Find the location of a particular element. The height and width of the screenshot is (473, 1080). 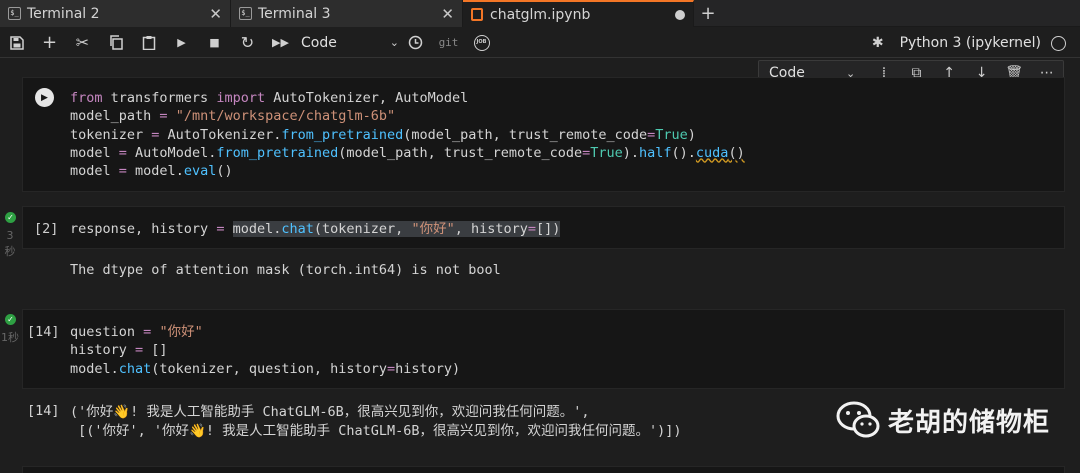

tab-chatglm-notebook: chatglm.ipynb is located at coordinates (578, 13).